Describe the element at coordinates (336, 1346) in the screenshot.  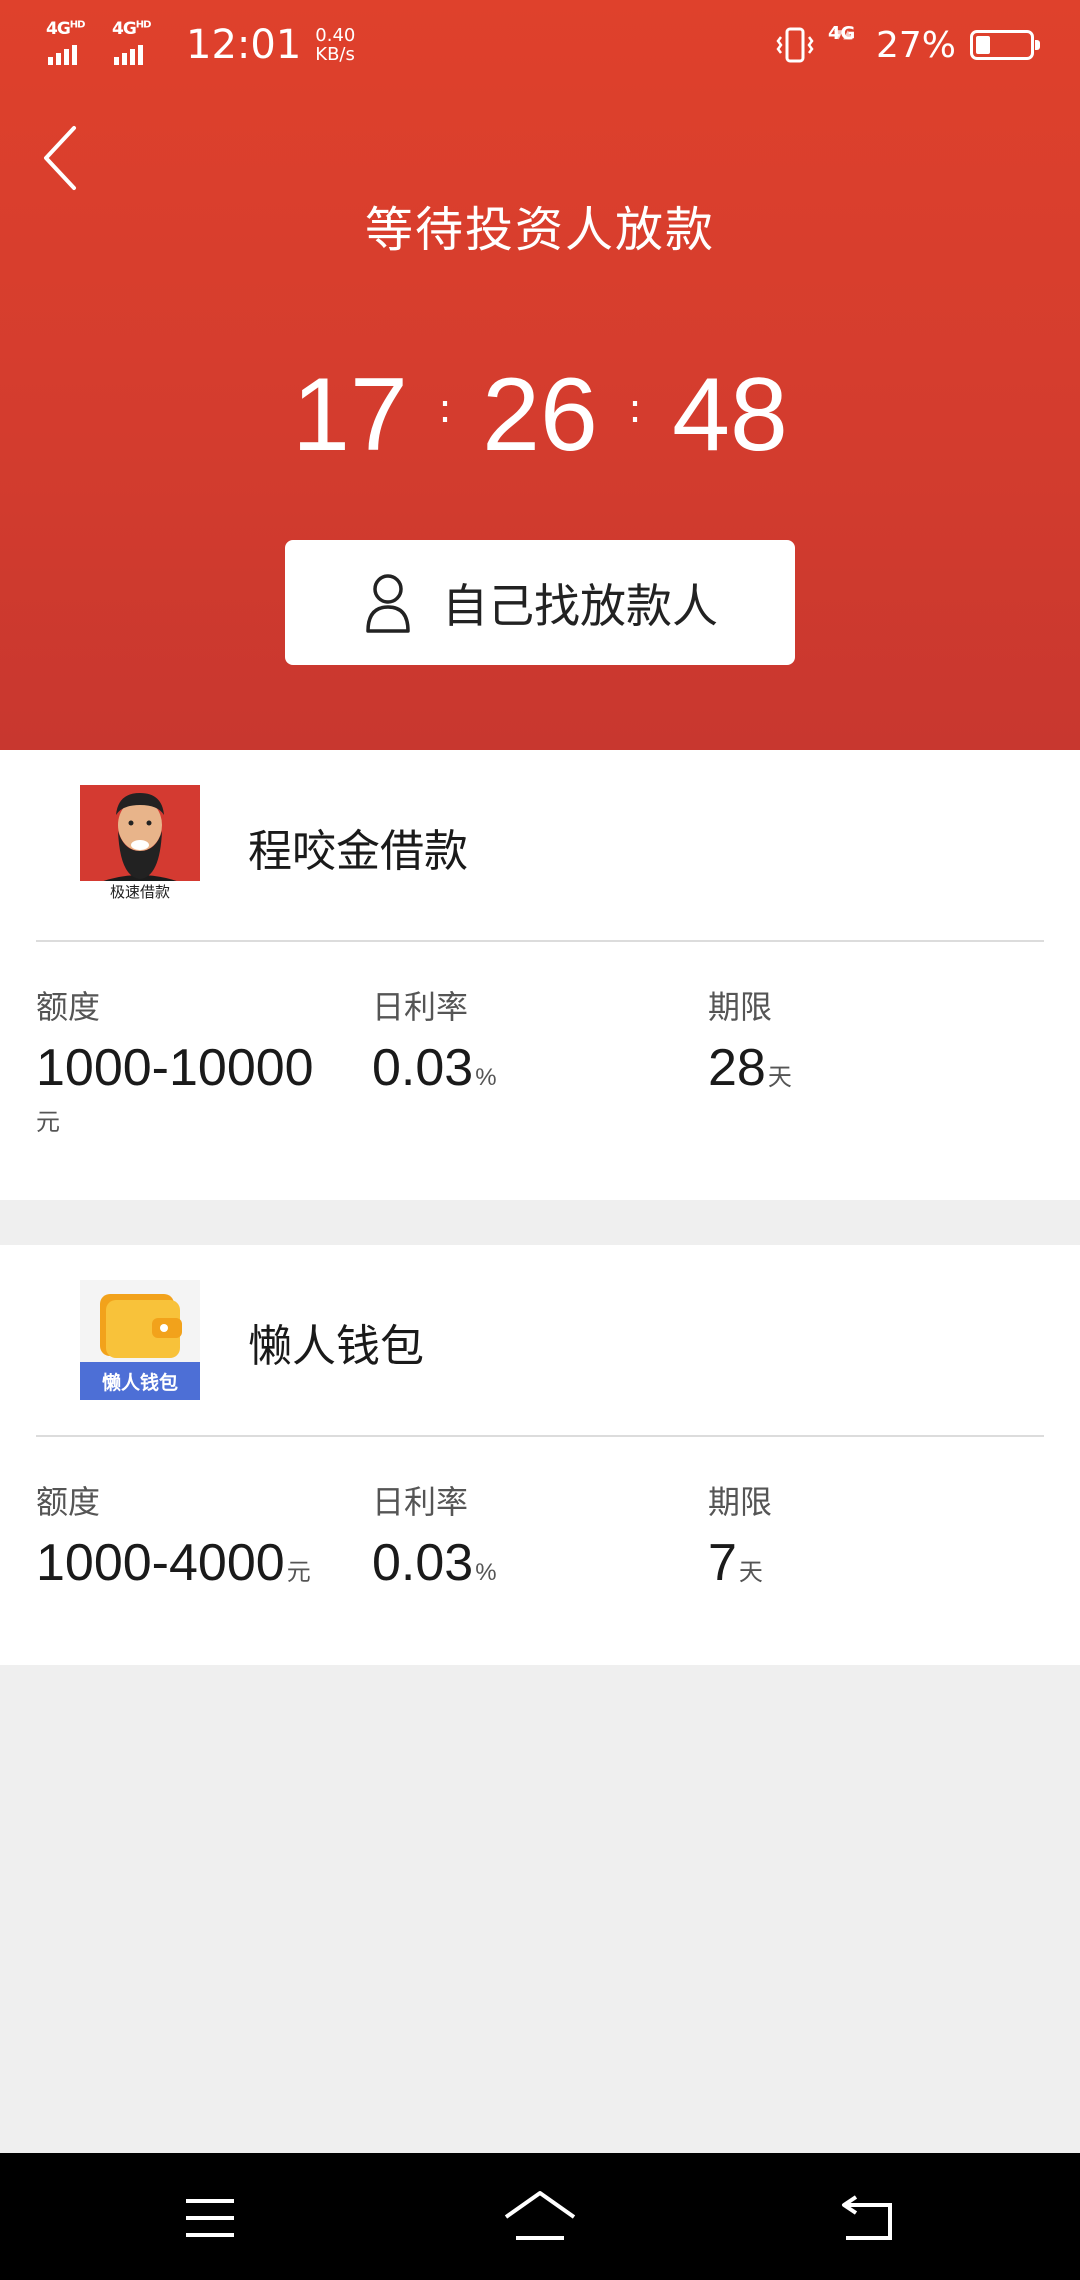
I see `lender-name: 懒人钱包` at that location.